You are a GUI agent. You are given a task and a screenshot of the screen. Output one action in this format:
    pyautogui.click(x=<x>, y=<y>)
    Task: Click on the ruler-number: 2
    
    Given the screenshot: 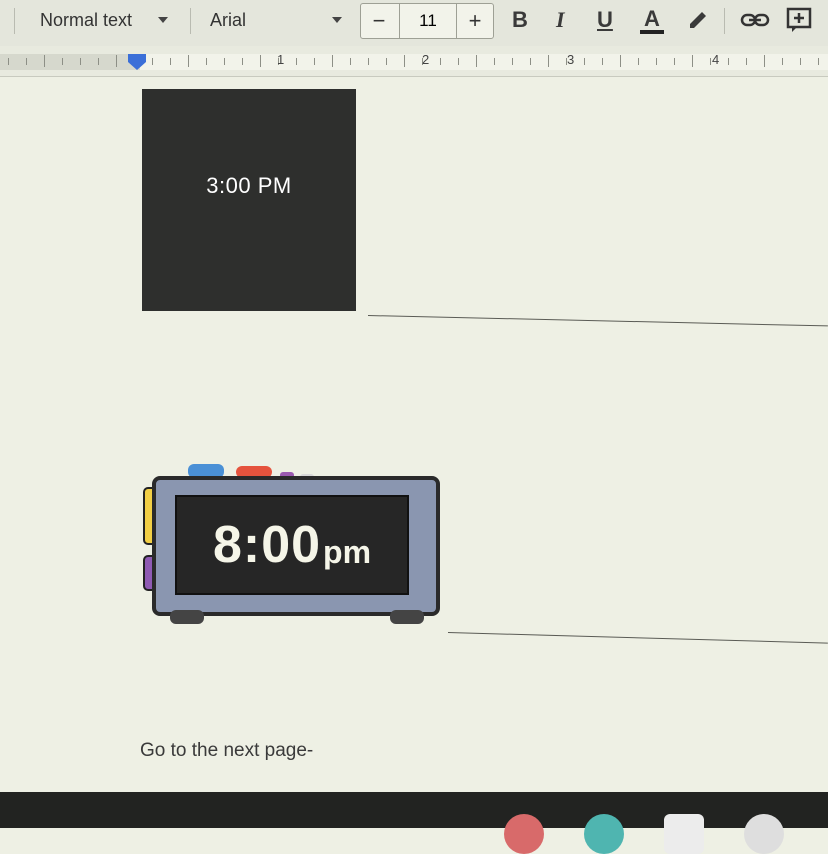 What is the action you would take?
    pyautogui.click(x=426, y=59)
    